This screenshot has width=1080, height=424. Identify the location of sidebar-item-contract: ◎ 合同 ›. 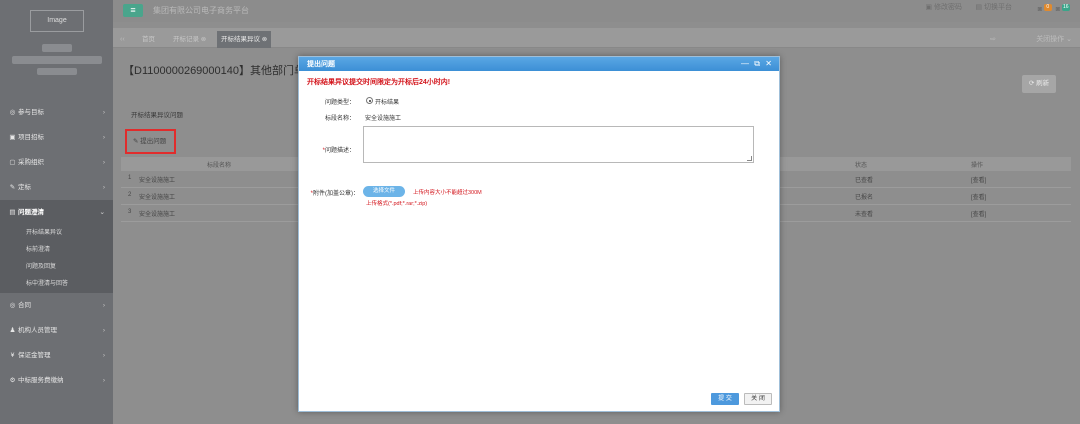
(56, 305).